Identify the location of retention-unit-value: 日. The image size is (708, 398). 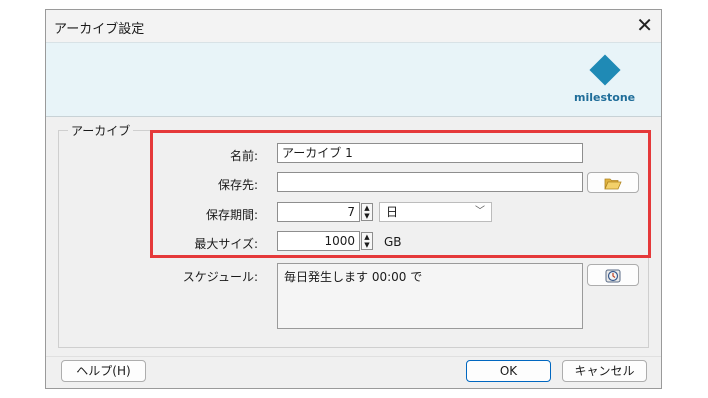
(392, 212).